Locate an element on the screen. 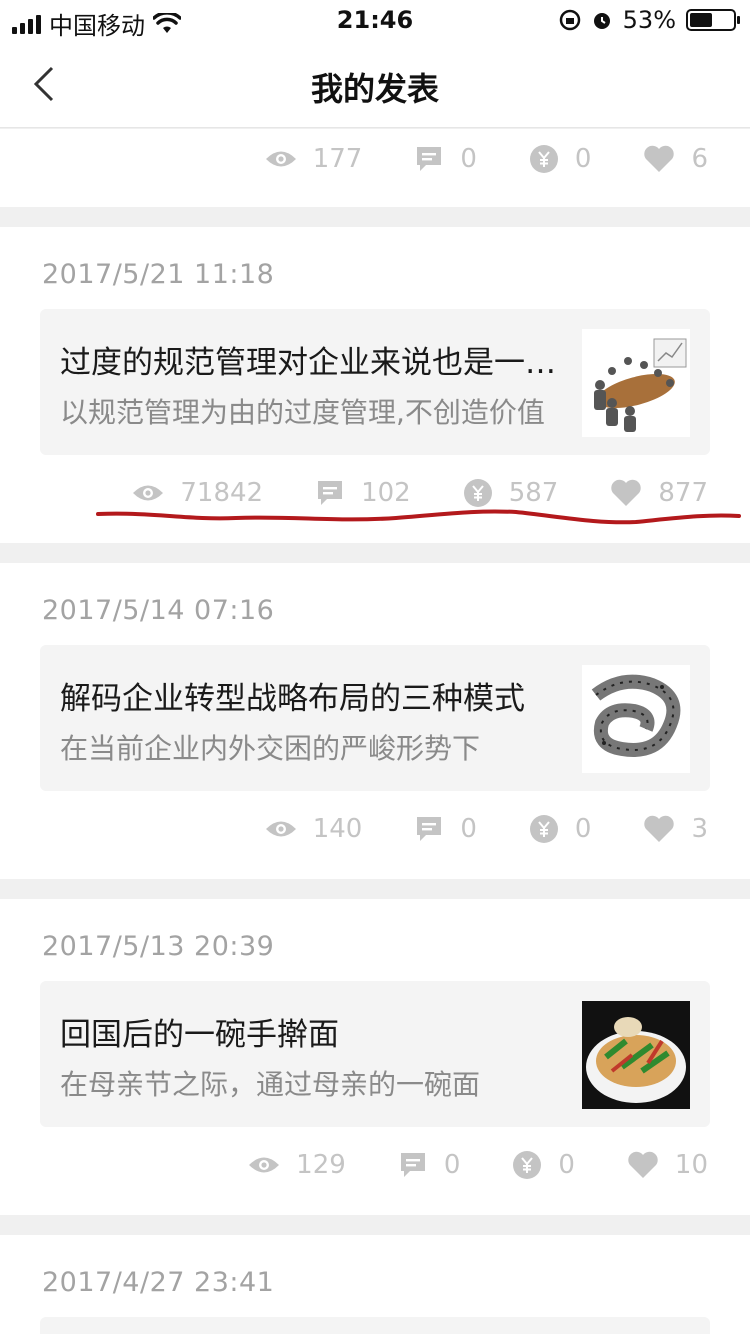  post-stats: 177 0 0 6 is located at coordinates (460, 159).